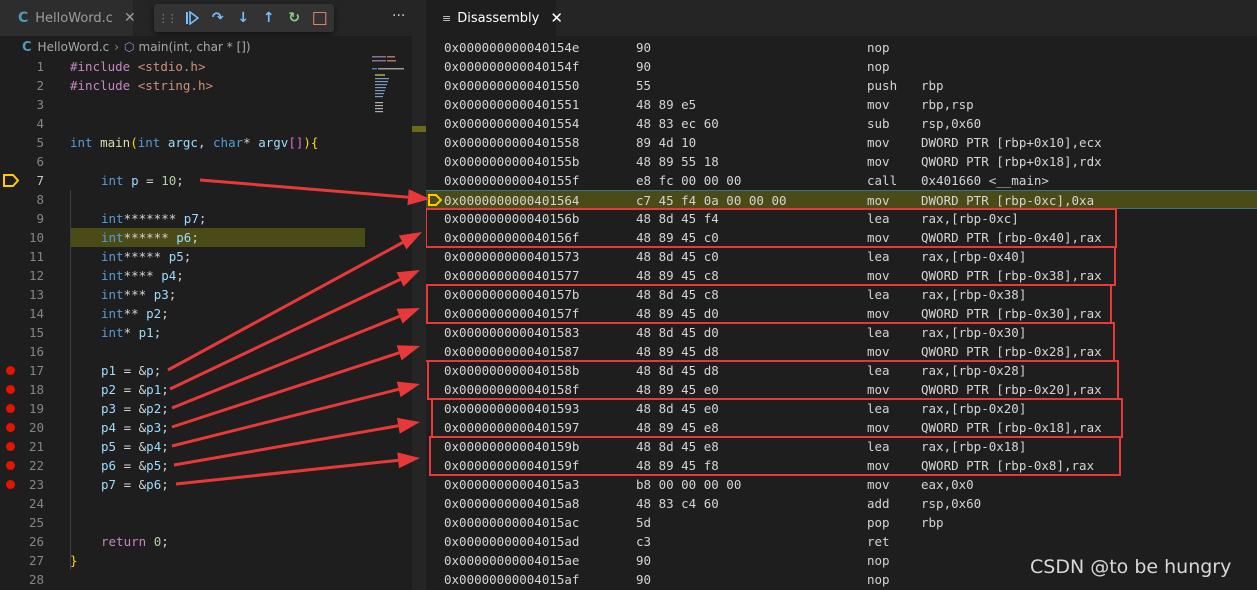  Describe the element at coordinates (841, 541) in the screenshot. I see `disassembly-row: 0x00000000004015ad c3 ret` at that location.